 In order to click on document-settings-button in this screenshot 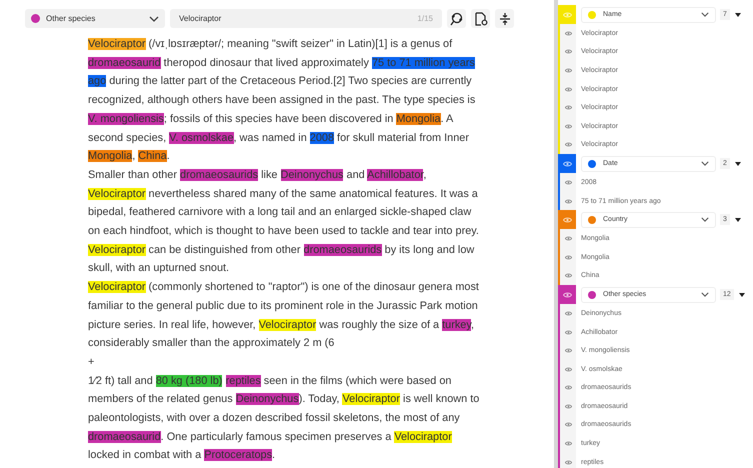, I will do `click(480, 18)`.